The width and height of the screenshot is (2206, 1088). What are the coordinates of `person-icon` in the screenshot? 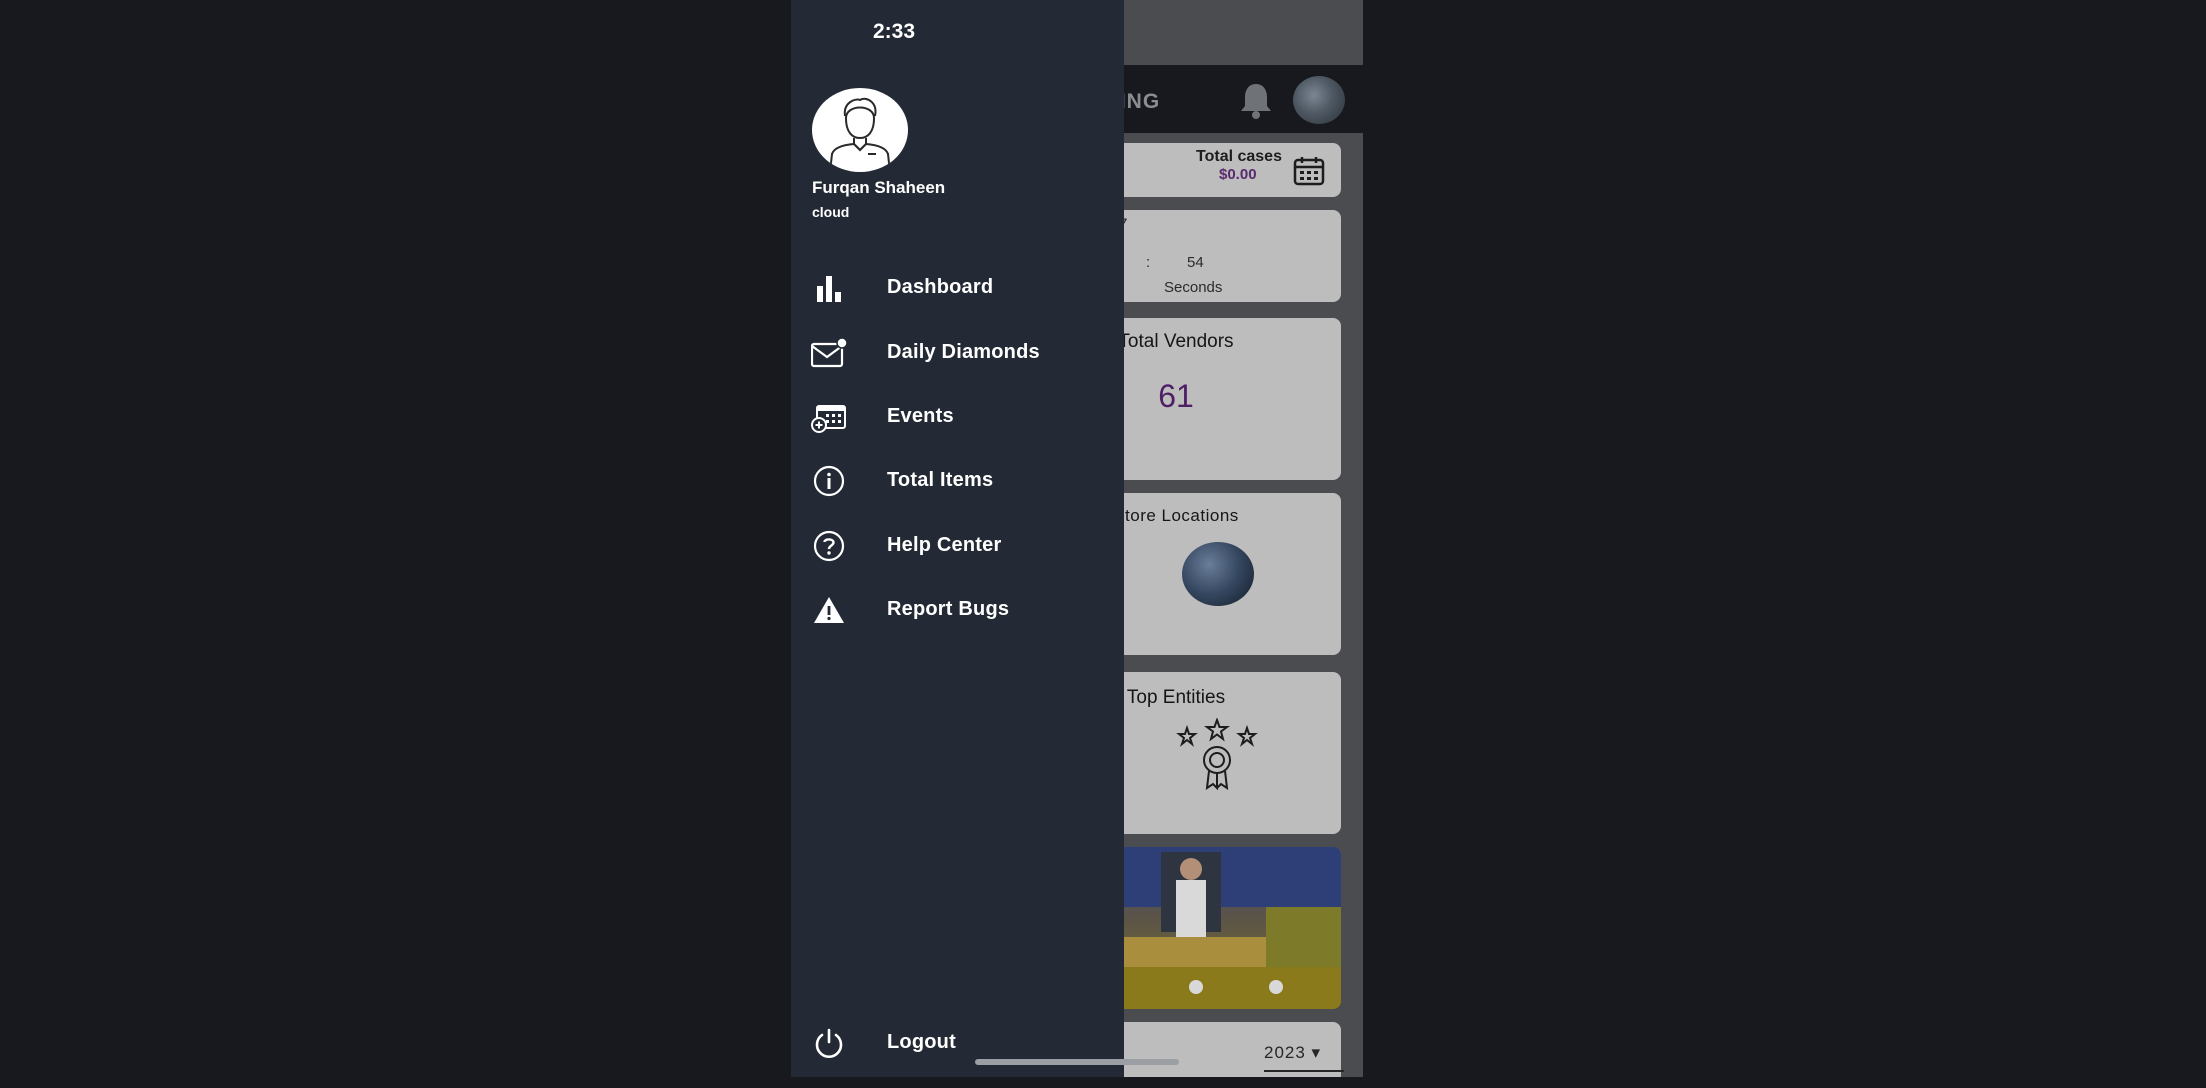 It's located at (860, 134).